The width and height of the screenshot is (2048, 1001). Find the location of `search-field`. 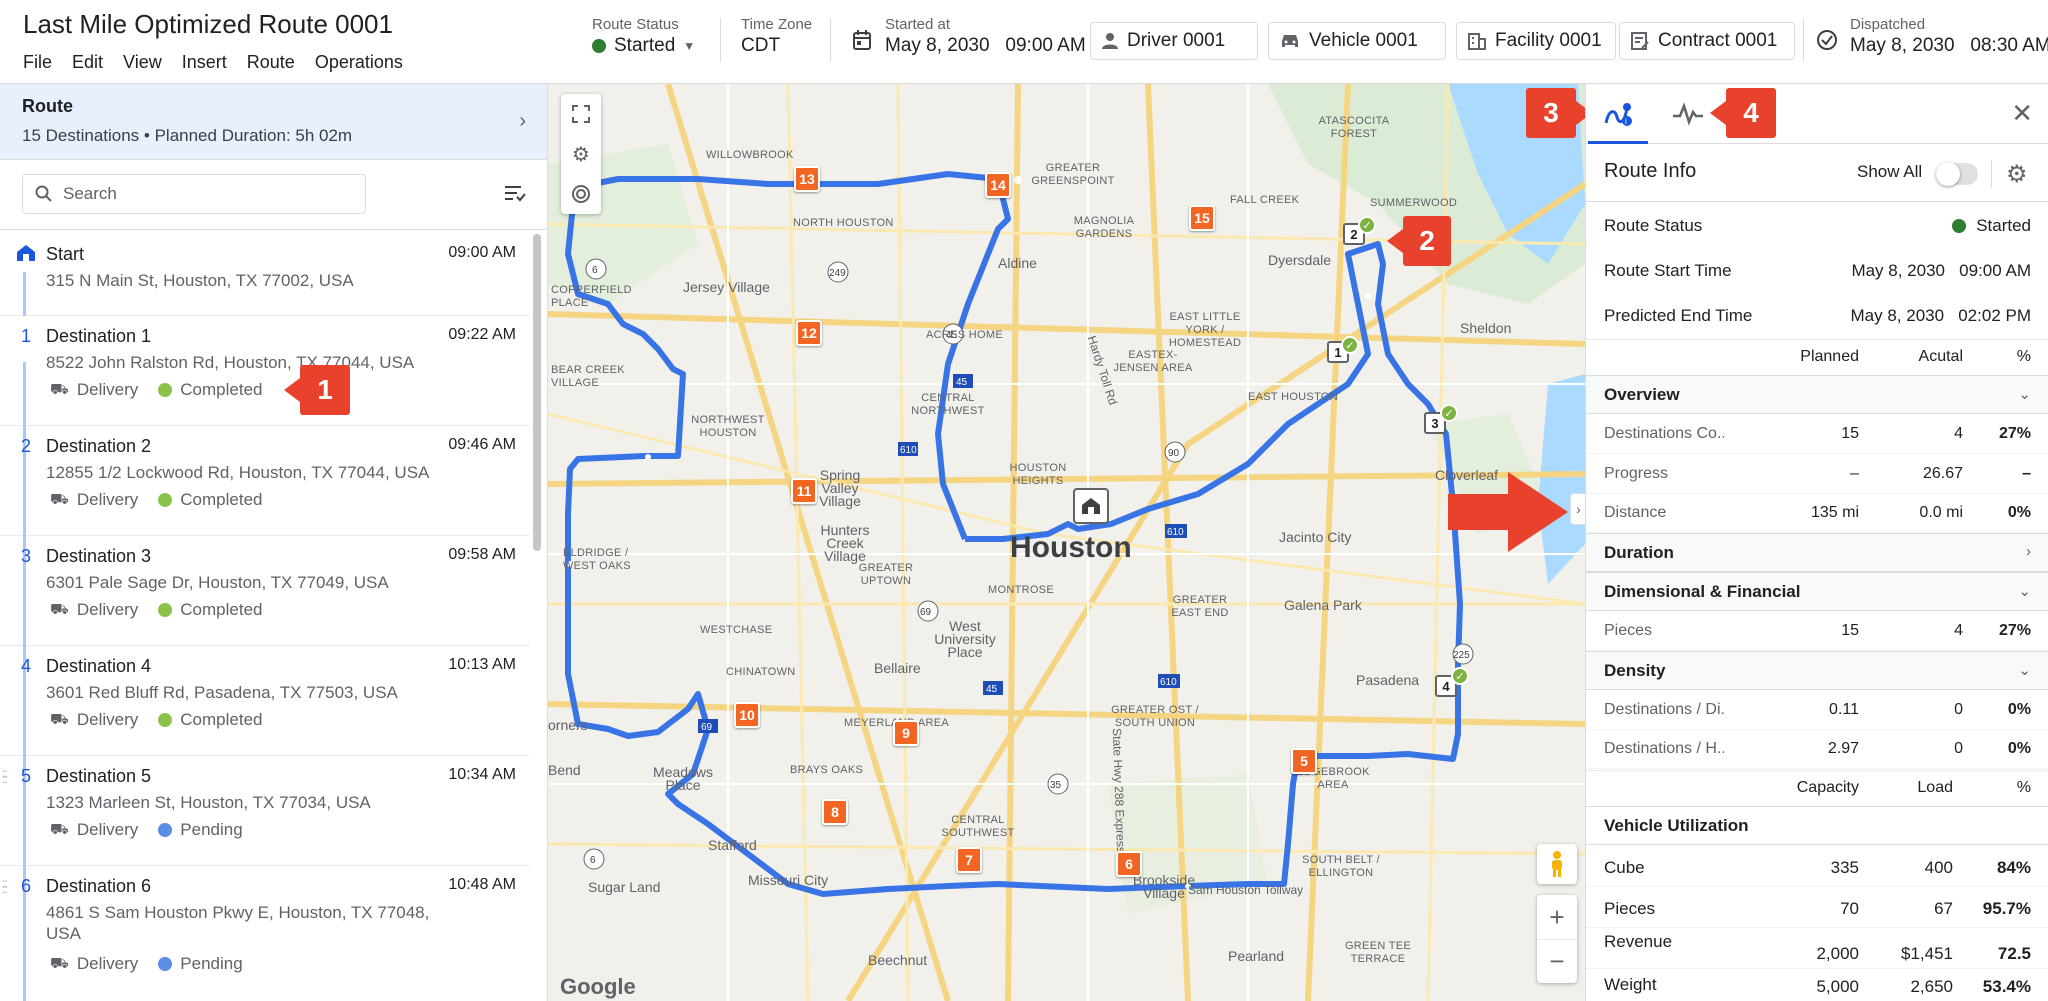

search-field is located at coordinates (194, 194).